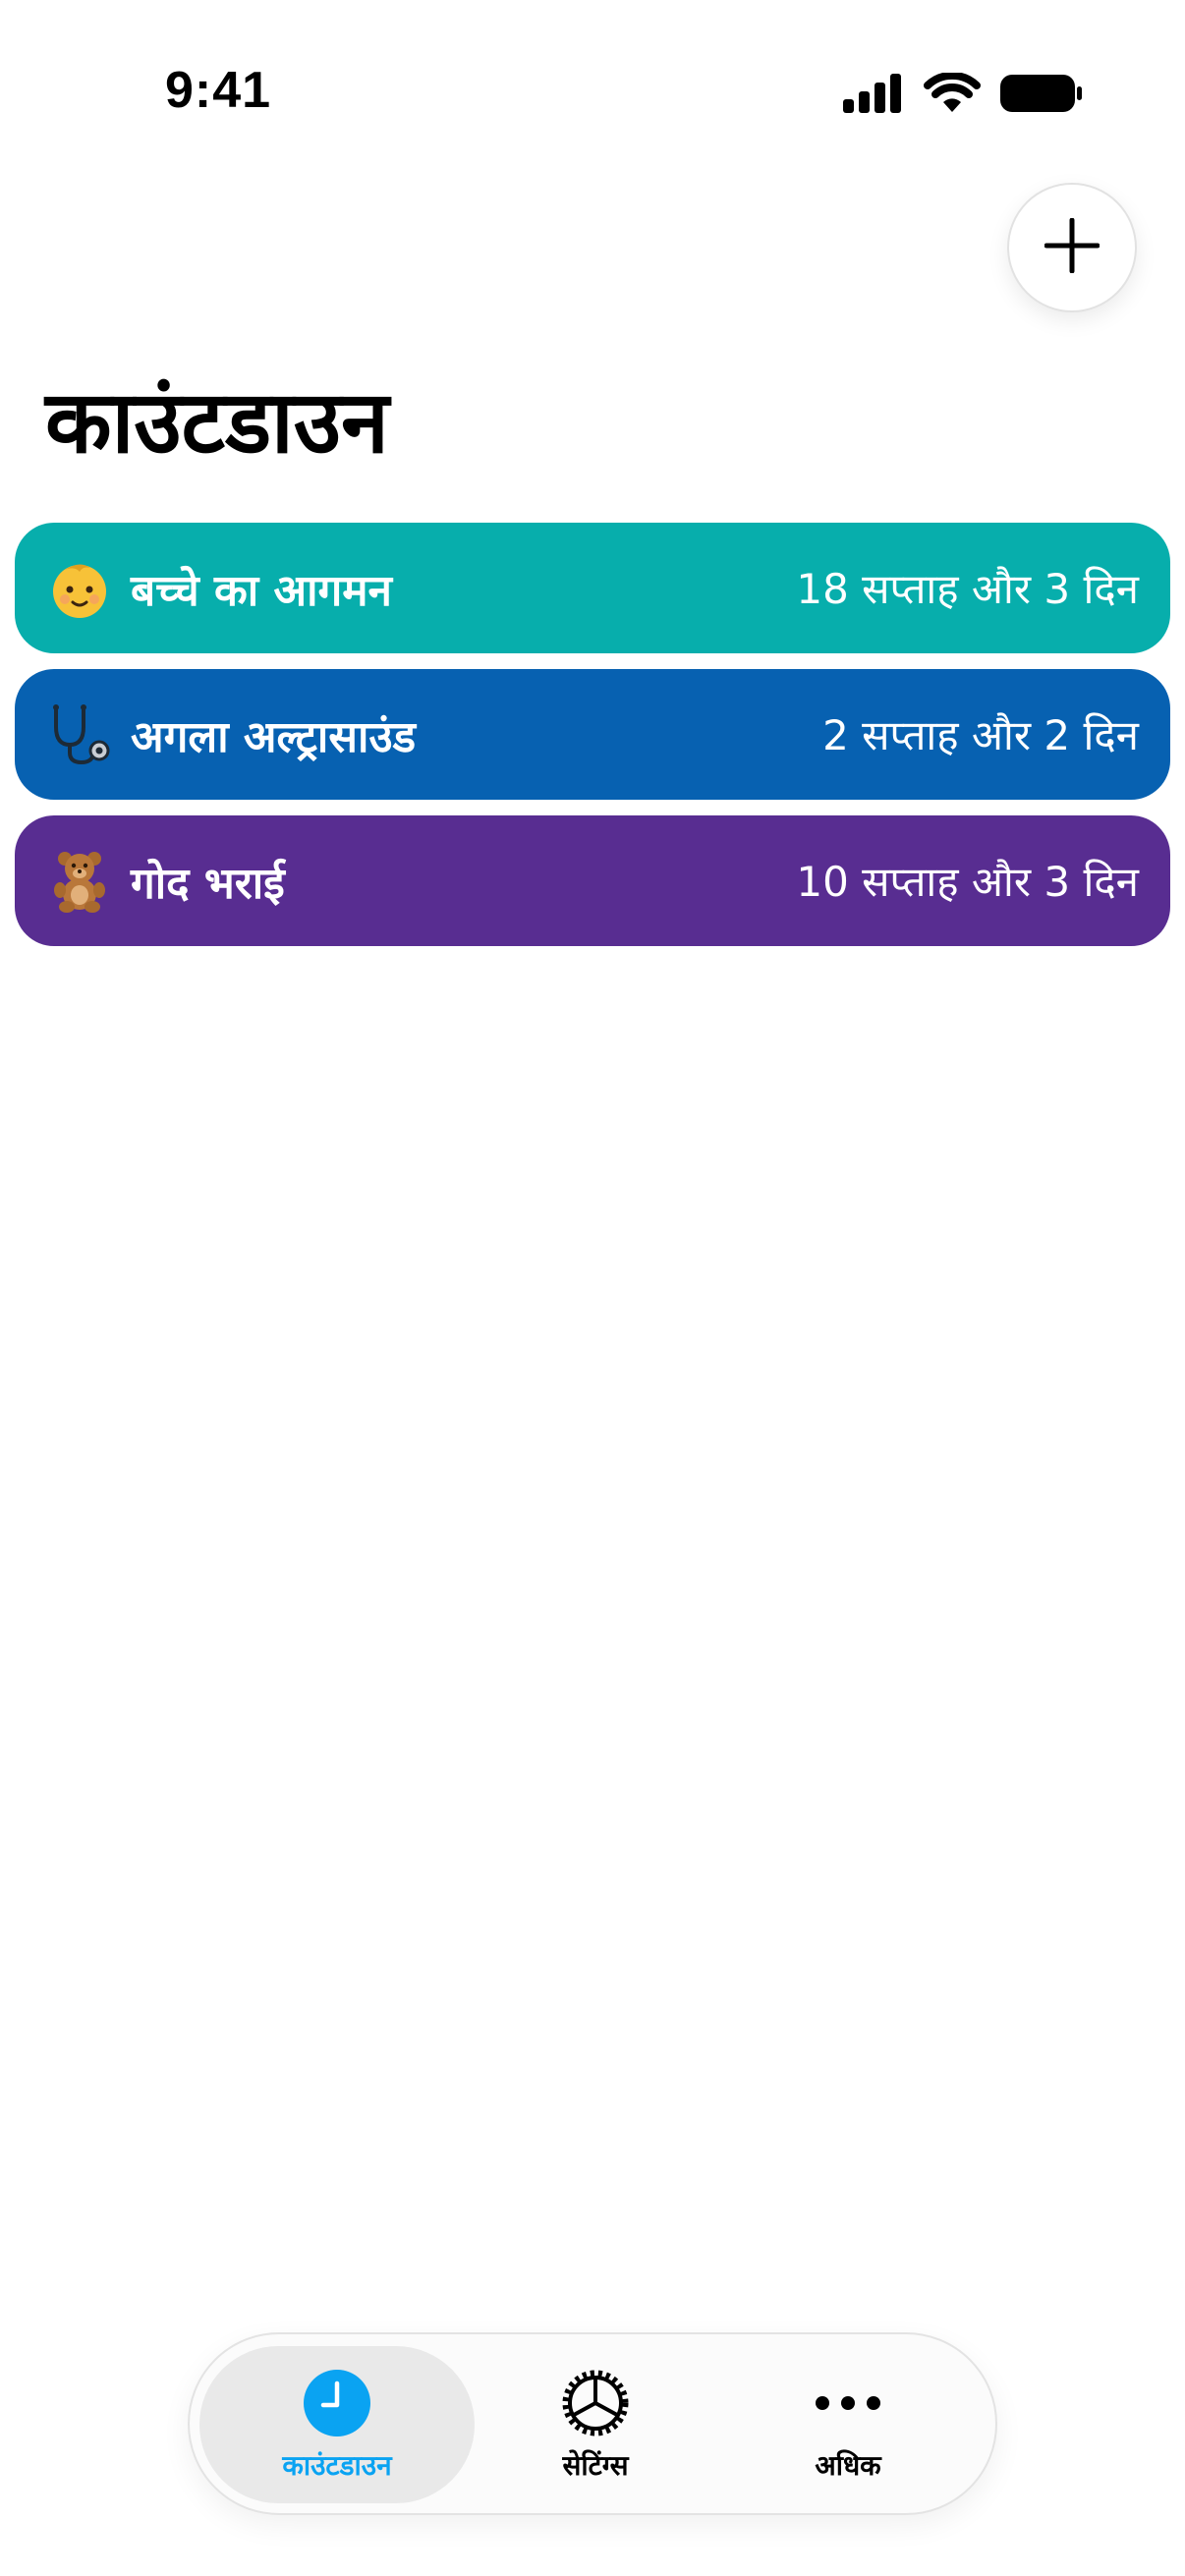 This screenshot has height=2576, width=1185. I want to click on stethoscope-emoji-icon, so click(80, 735).